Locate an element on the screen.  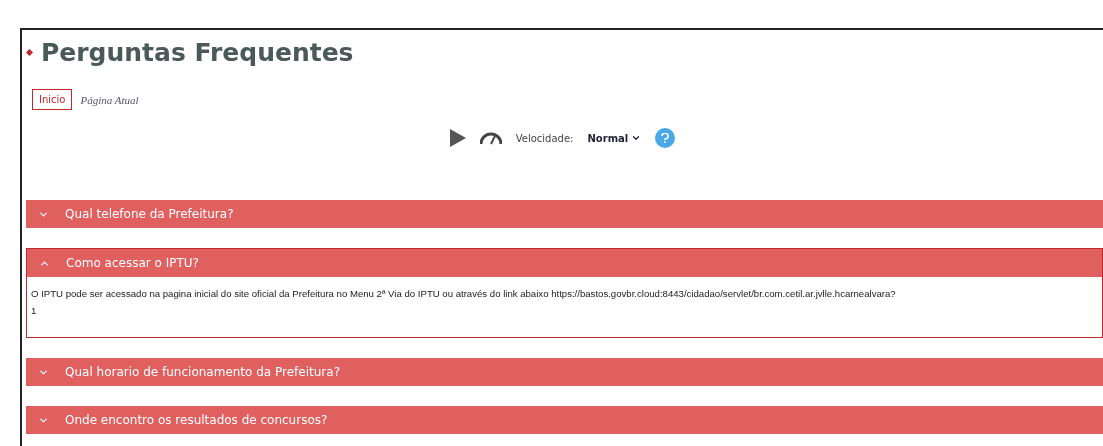
help-icon is located at coordinates (665, 138).